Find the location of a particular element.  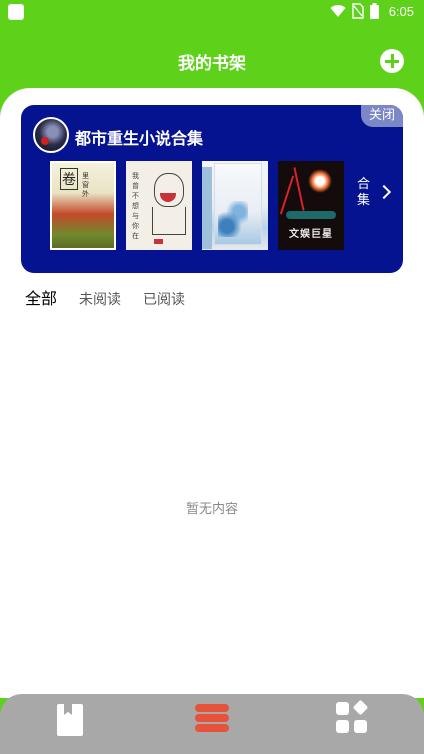

empty-state-text: 暂无内容 is located at coordinates (211, 509).